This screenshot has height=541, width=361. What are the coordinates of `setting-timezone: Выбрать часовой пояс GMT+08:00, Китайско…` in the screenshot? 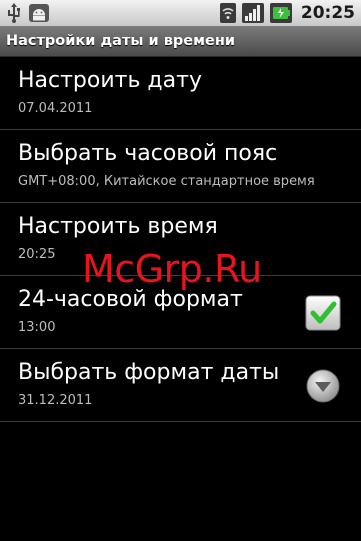 It's located at (180, 166).